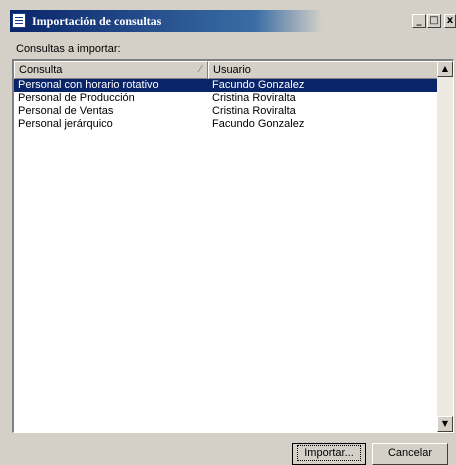  I want to click on list-header: Consulta ⁄ Usuario, so click(226, 70).